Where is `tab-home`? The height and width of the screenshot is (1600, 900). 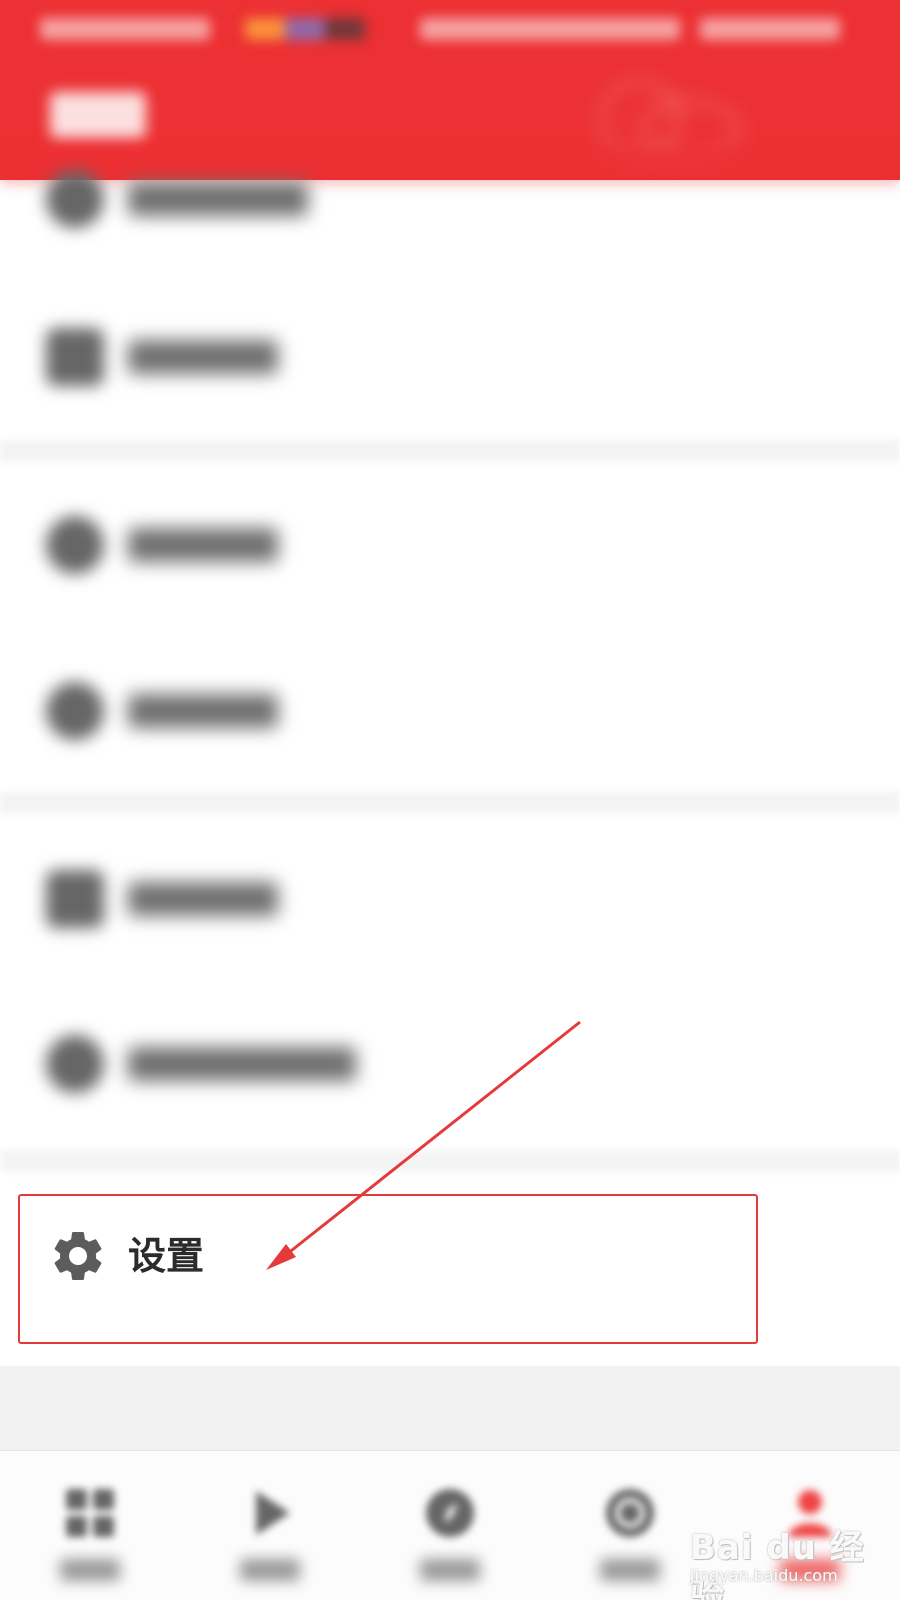
tab-home is located at coordinates (90, 1525).